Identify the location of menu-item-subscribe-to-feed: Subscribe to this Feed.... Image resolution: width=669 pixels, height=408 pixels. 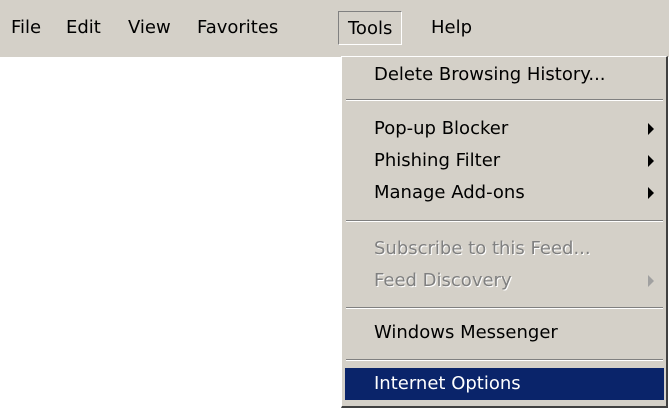
(504, 249).